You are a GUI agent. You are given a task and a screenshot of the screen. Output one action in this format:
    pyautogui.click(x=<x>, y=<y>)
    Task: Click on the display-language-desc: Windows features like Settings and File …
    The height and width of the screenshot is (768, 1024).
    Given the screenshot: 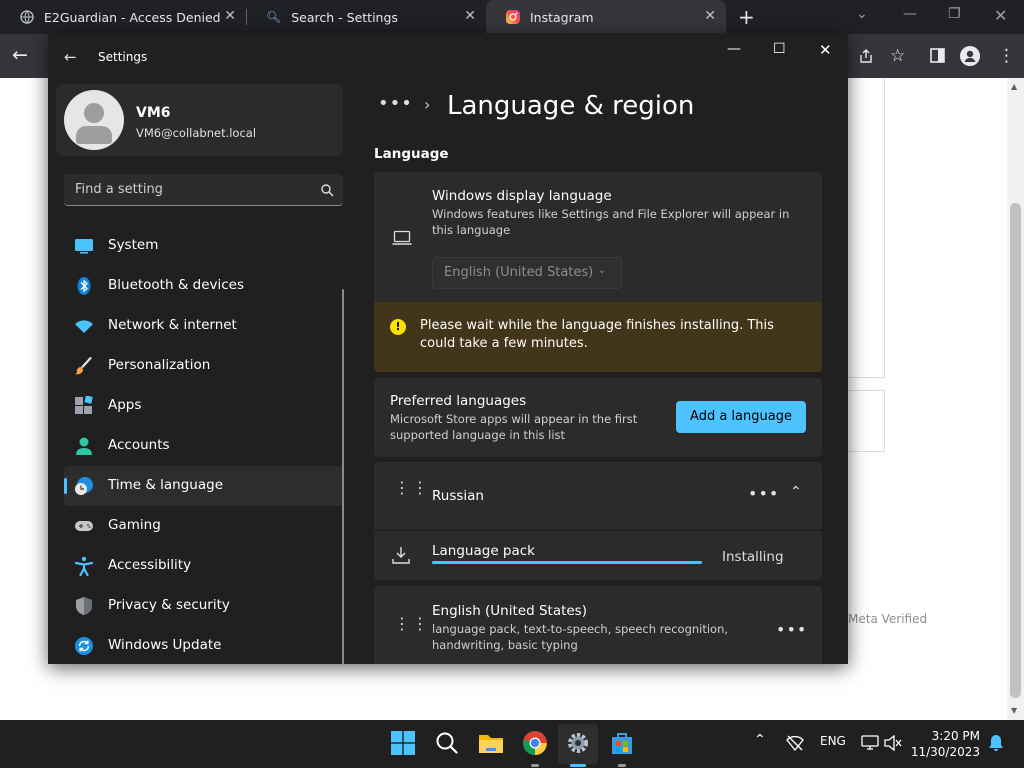 What is the action you would take?
    pyautogui.click(x=611, y=222)
    